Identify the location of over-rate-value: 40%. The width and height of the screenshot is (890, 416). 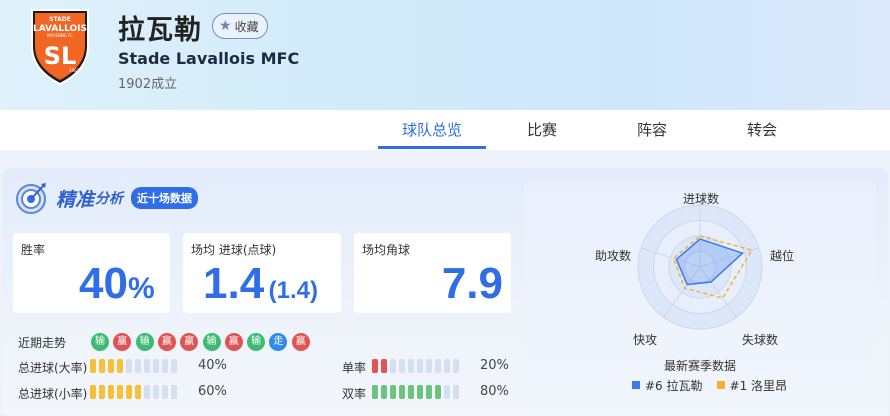
(212, 365).